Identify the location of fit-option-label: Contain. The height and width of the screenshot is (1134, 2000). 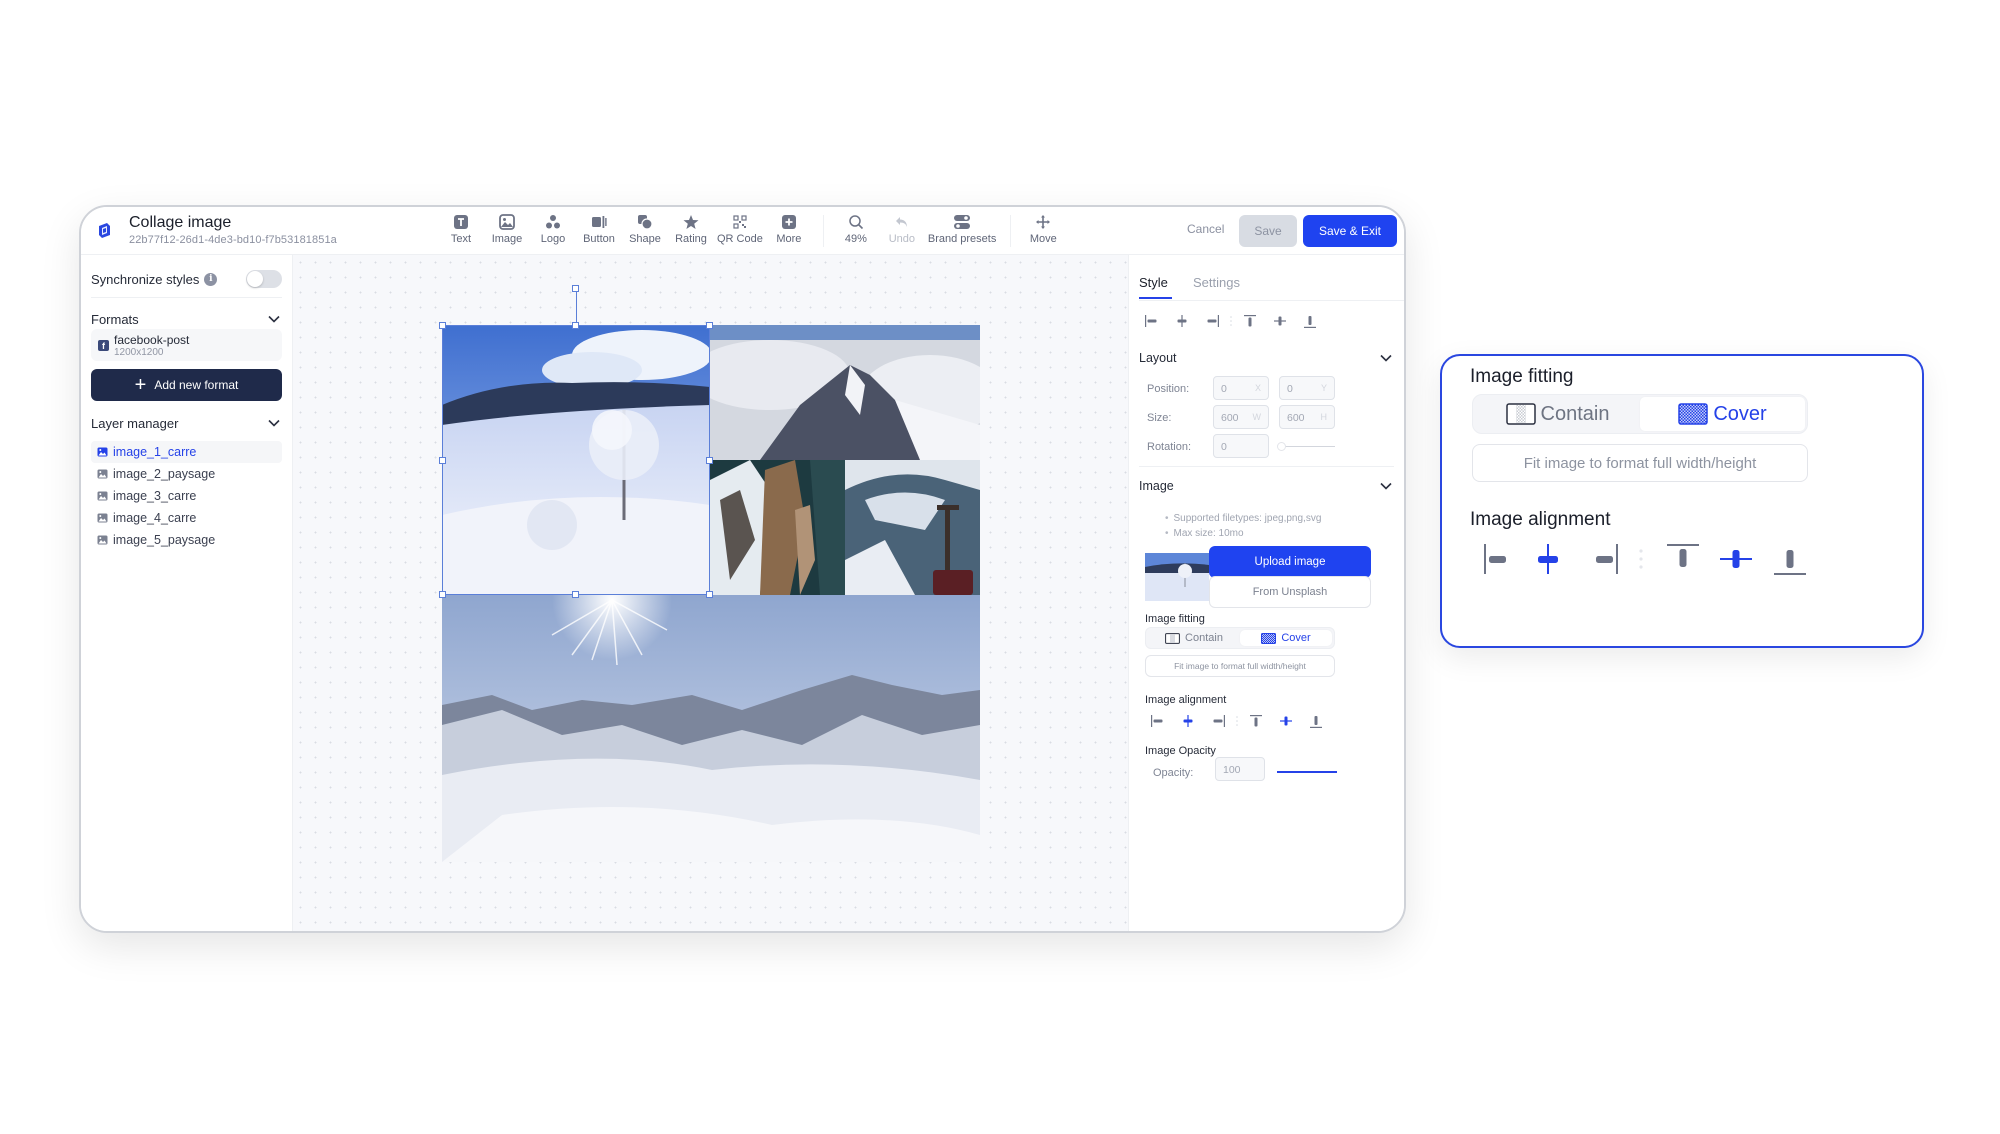
(1575, 413).